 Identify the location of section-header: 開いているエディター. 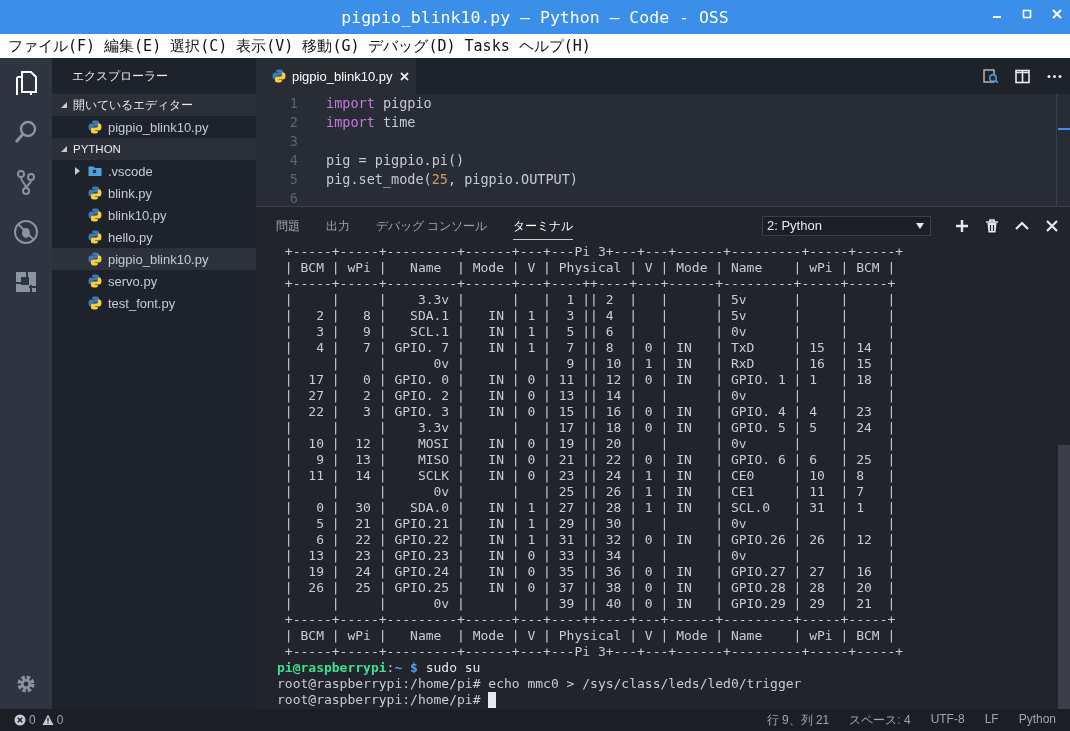
(154, 105).